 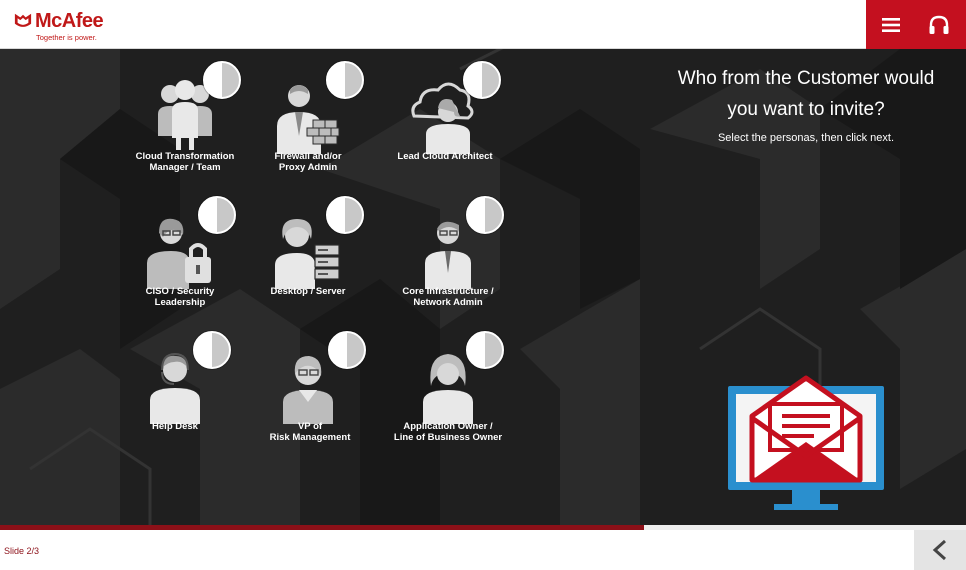 What do you see at coordinates (175, 381) in the screenshot?
I see `persona-help-desk: Help Desk` at bounding box center [175, 381].